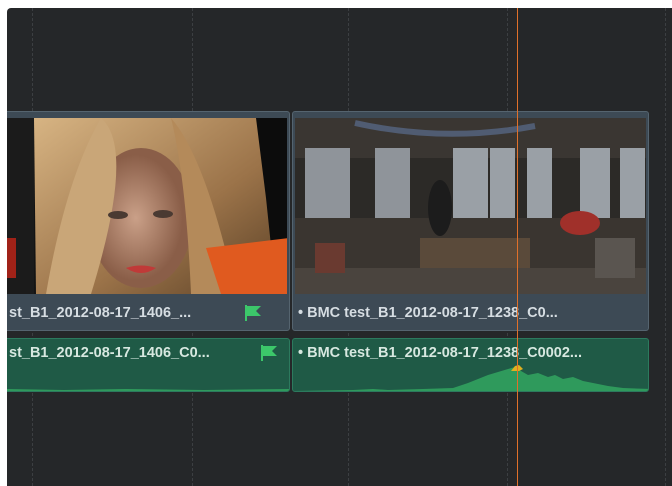 The height and width of the screenshot is (486, 672). I want to click on playhead, so click(517, 247).